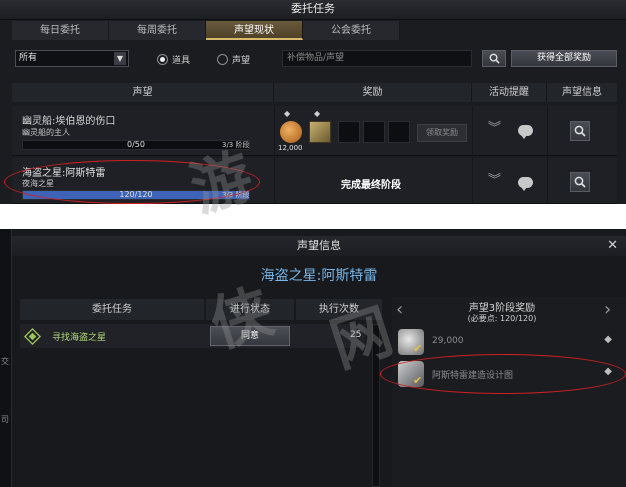 This screenshot has height=487, width=626. What do you see at coordinates (32, 336) in the screenshot?
I see `quest-diamond-icon` at bounding box center [32, 336].